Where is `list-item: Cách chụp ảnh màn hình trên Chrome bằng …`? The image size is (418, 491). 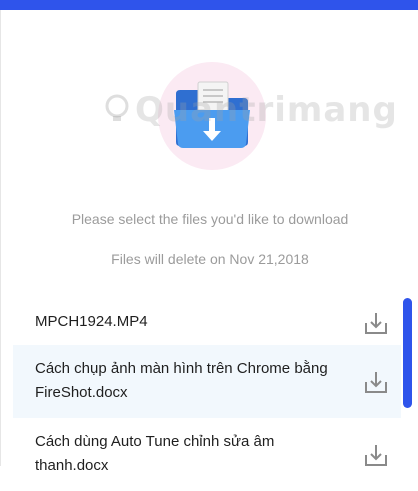 list-item: Cách chụp ảnh màn hình trên Chrome bằng … is located at coordinates (207, 381).